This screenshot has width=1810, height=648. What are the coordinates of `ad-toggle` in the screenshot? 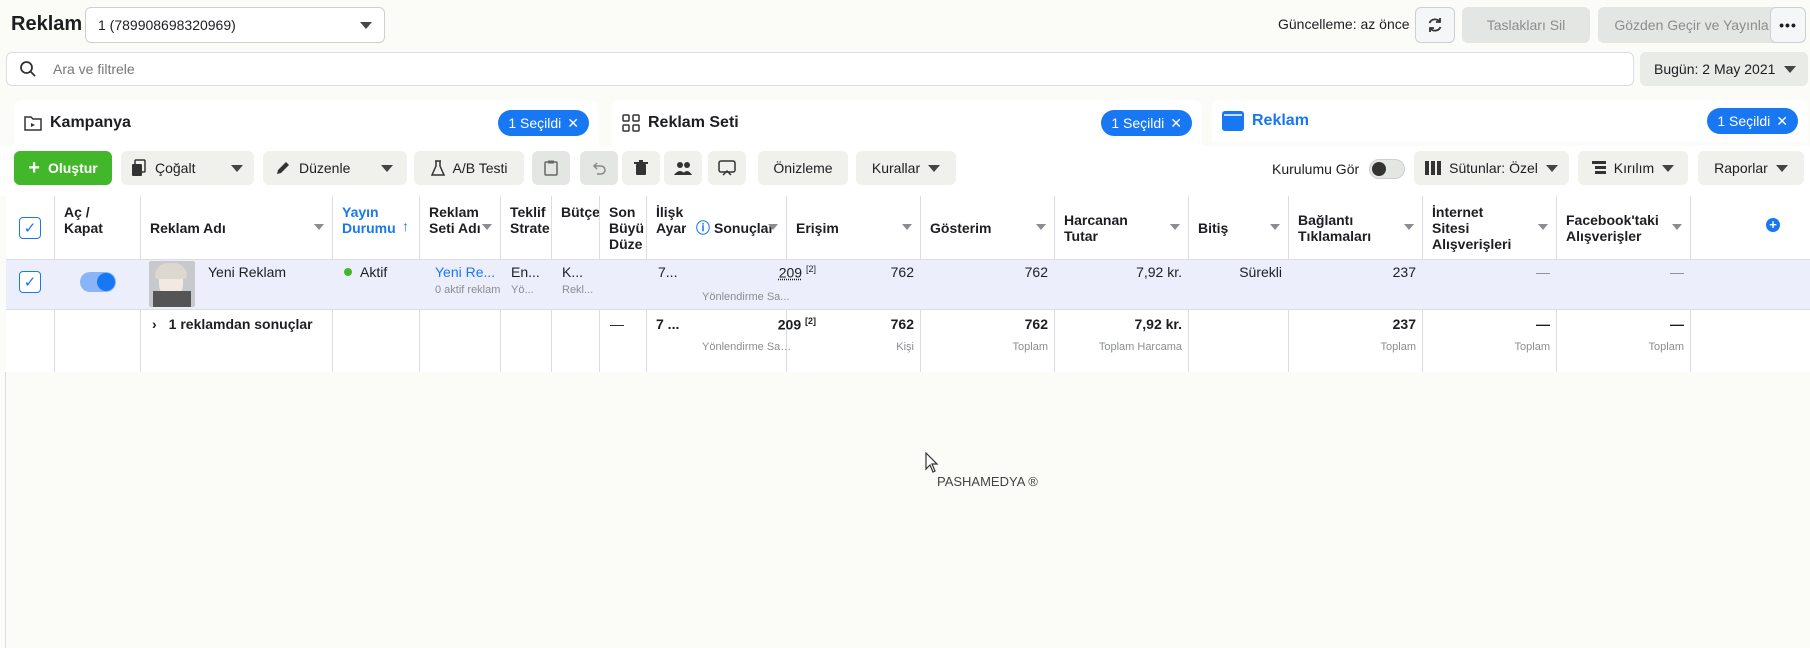 It's located at (98, 282).